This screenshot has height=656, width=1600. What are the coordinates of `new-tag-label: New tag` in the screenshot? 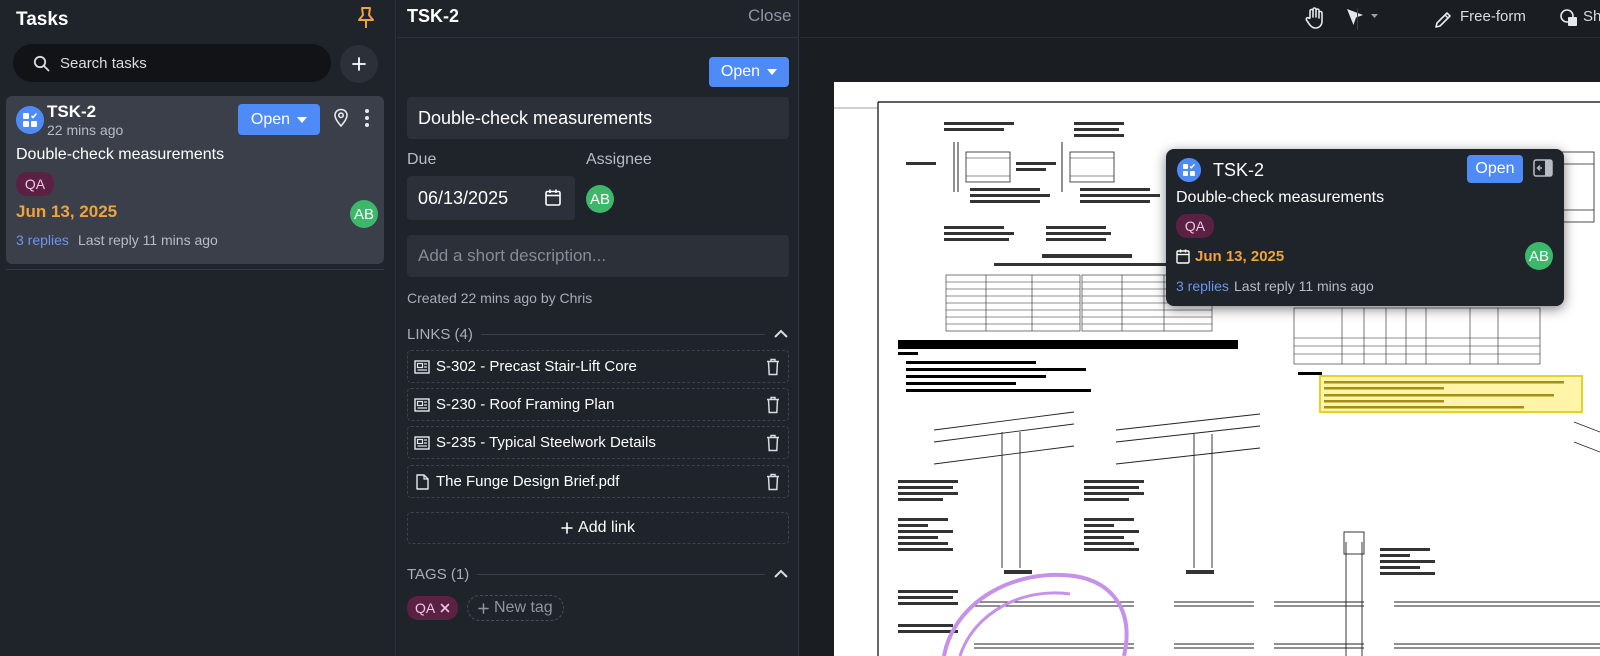 It's located at (523, 607).